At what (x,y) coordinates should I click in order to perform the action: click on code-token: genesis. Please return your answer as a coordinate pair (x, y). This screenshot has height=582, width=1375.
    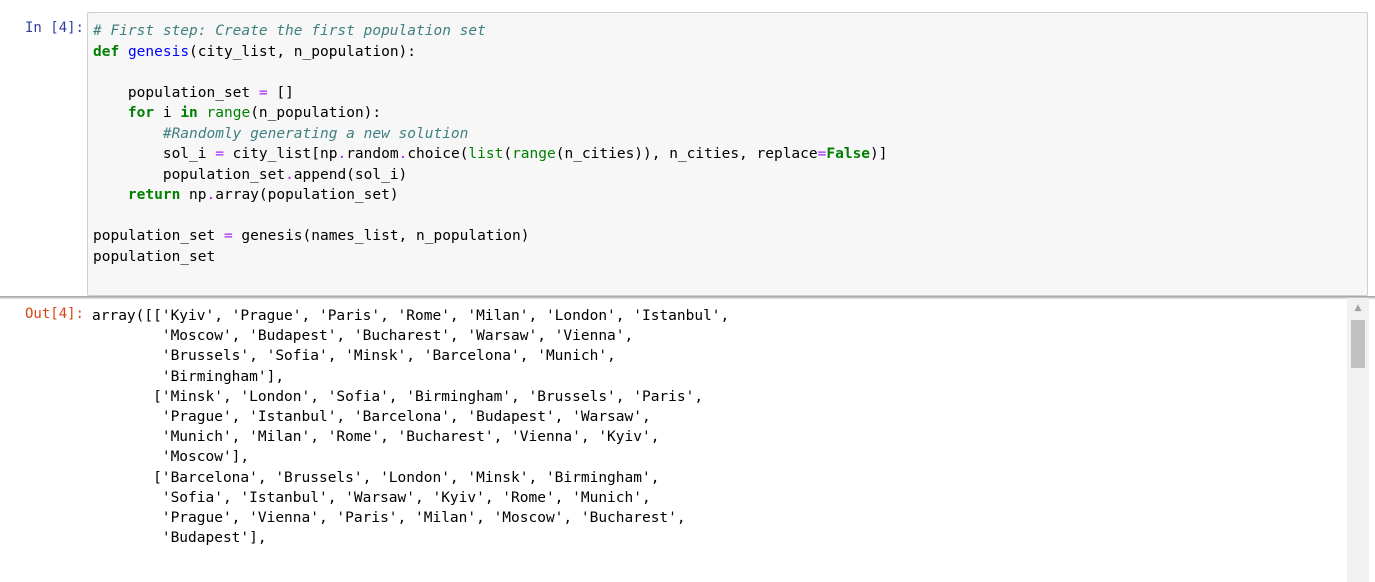
    Looking at the image, I should click on (158, 51).